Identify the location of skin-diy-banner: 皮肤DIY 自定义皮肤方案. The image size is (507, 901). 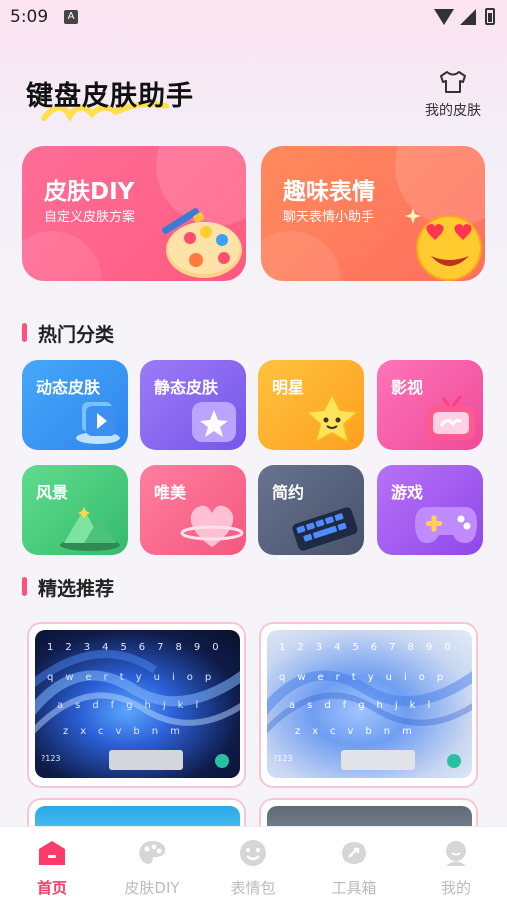
(134, 213).